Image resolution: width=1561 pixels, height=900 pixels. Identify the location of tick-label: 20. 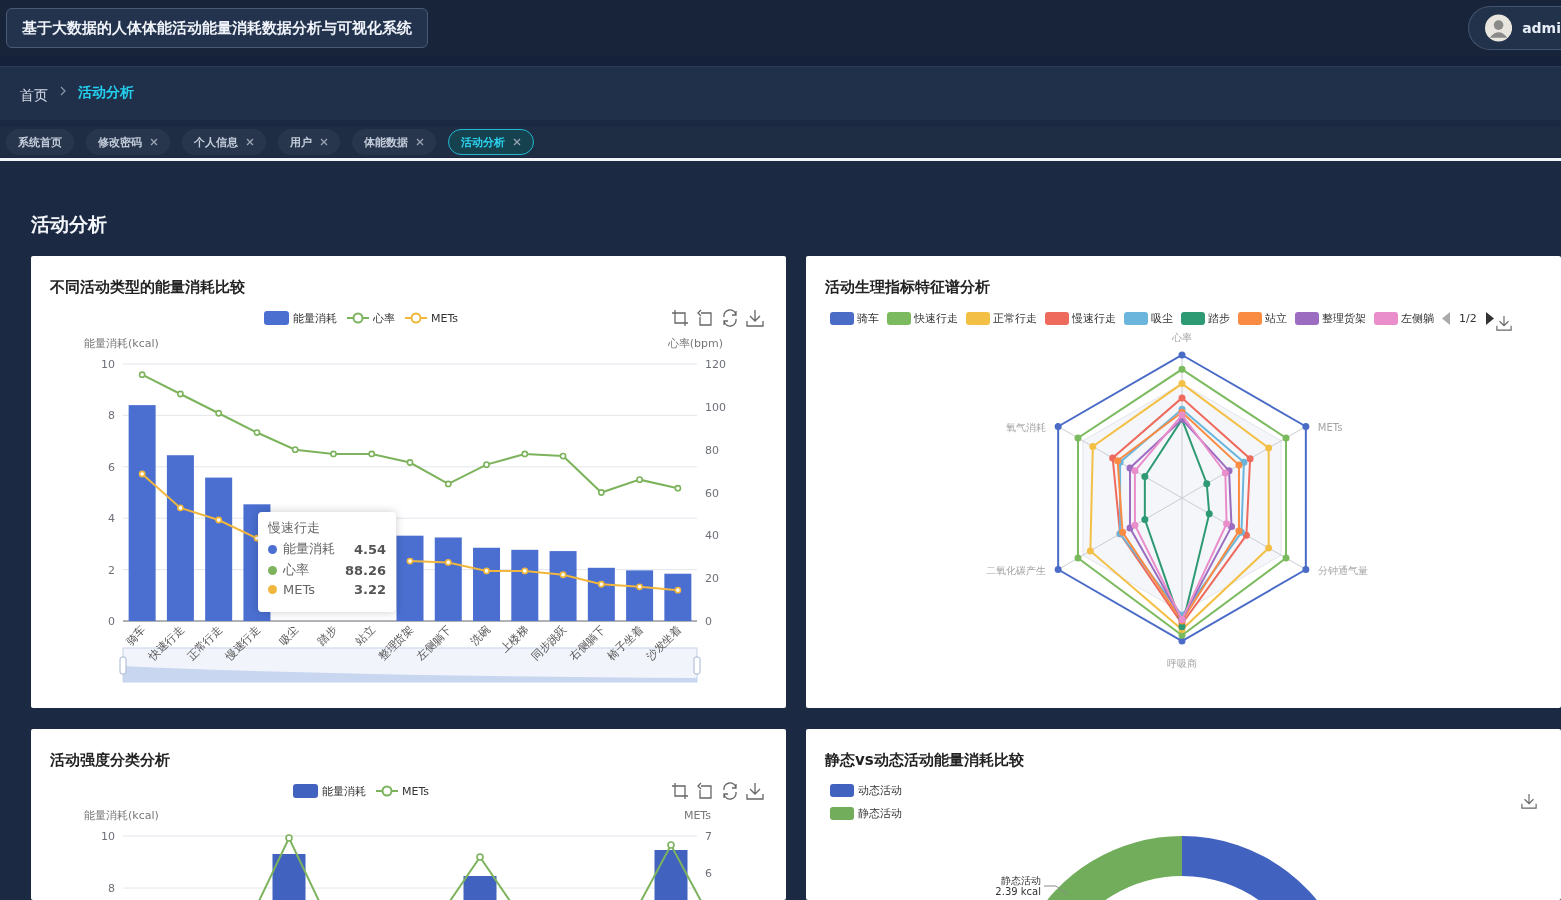
(712, 579).